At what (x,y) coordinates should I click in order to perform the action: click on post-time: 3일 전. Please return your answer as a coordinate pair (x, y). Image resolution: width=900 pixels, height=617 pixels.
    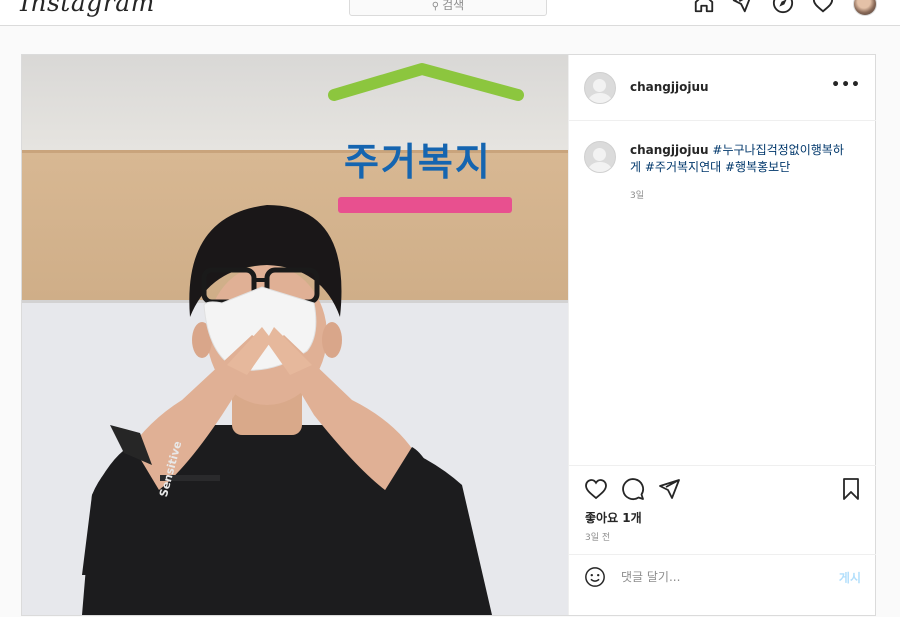
    Looking at the image, I should click on (598, 538).